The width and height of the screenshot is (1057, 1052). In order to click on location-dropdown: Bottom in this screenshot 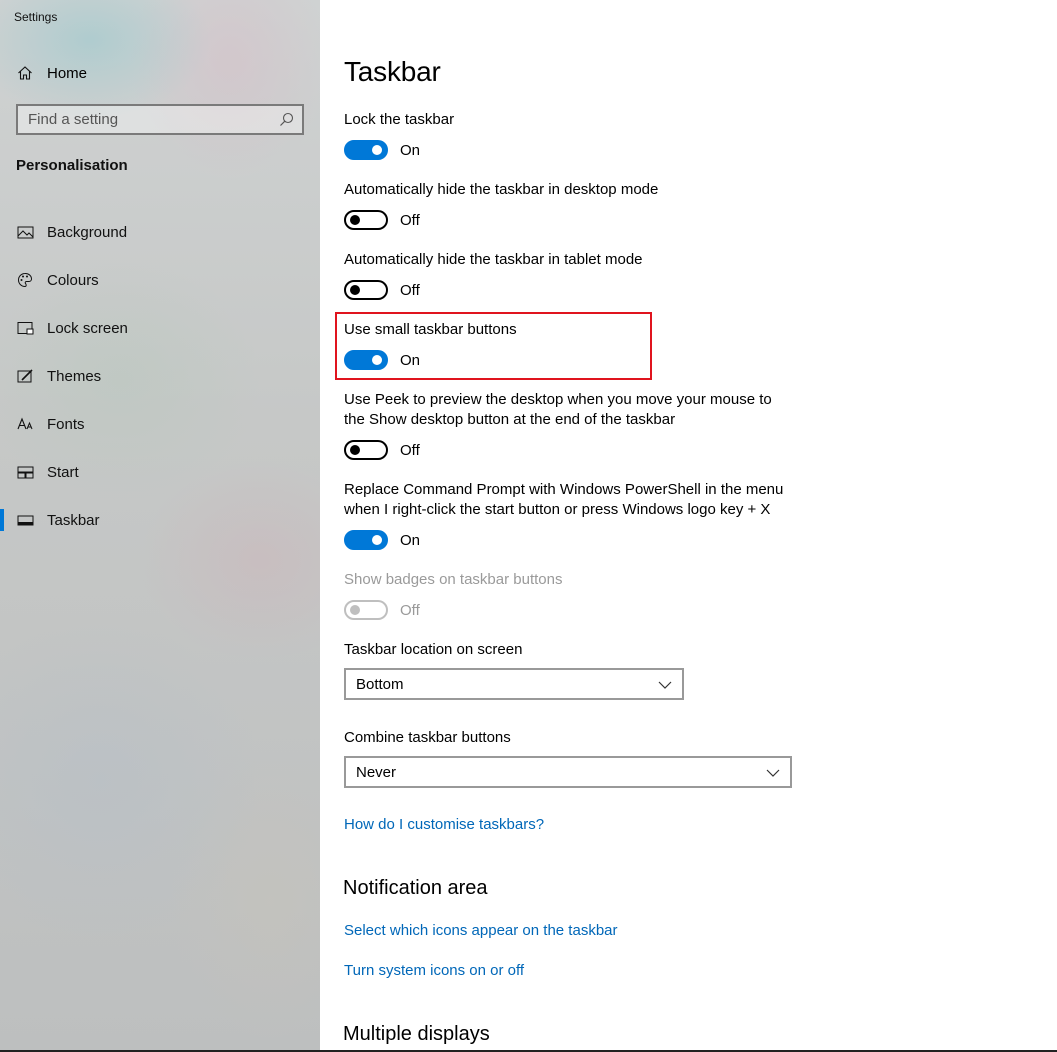, I will do `click(514, 684)`.